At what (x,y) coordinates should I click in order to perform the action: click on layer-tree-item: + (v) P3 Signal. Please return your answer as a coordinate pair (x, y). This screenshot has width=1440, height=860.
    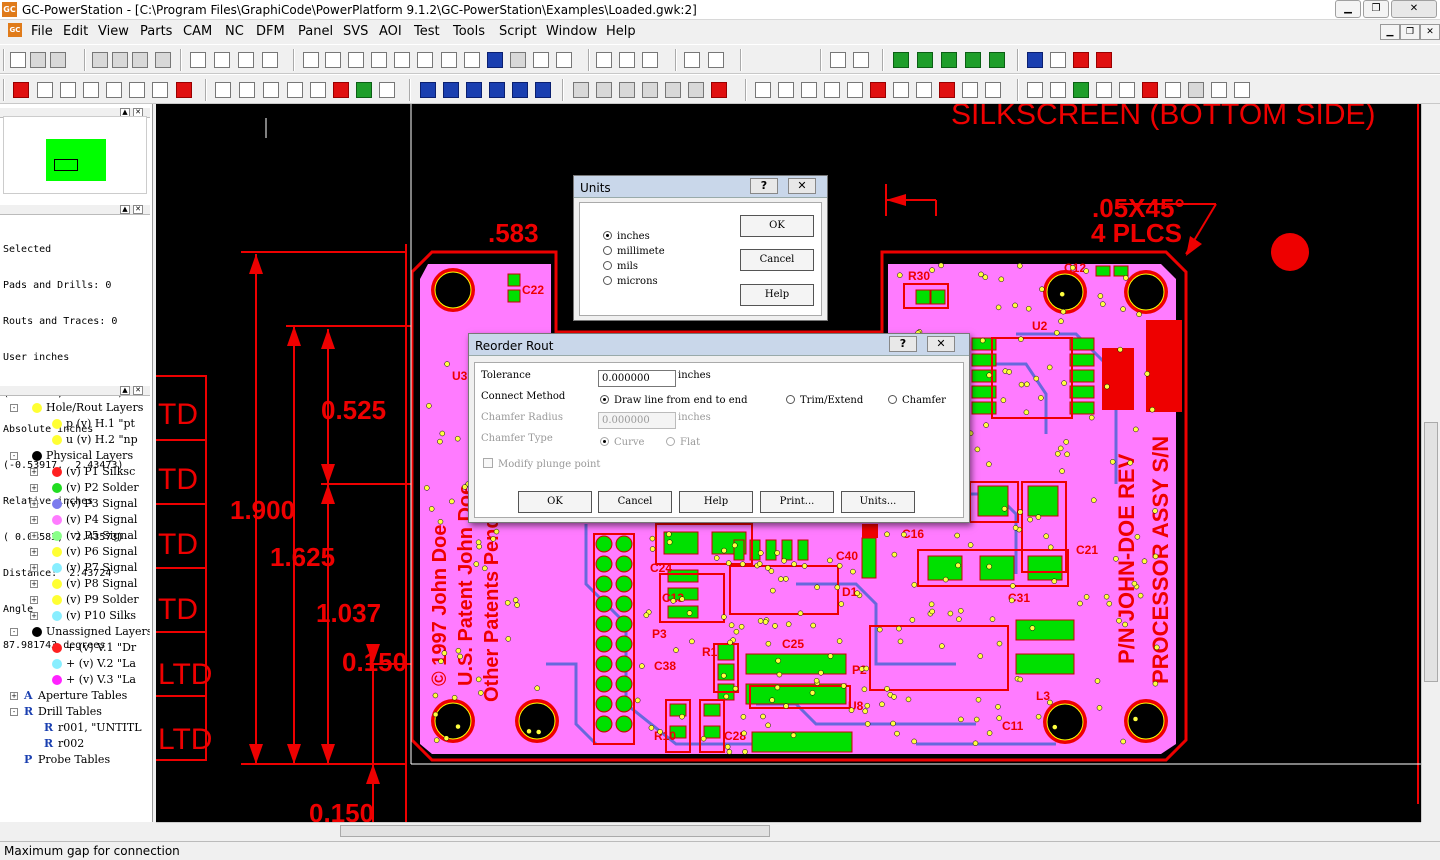
    Looking at the image, I should click on (75, 504).